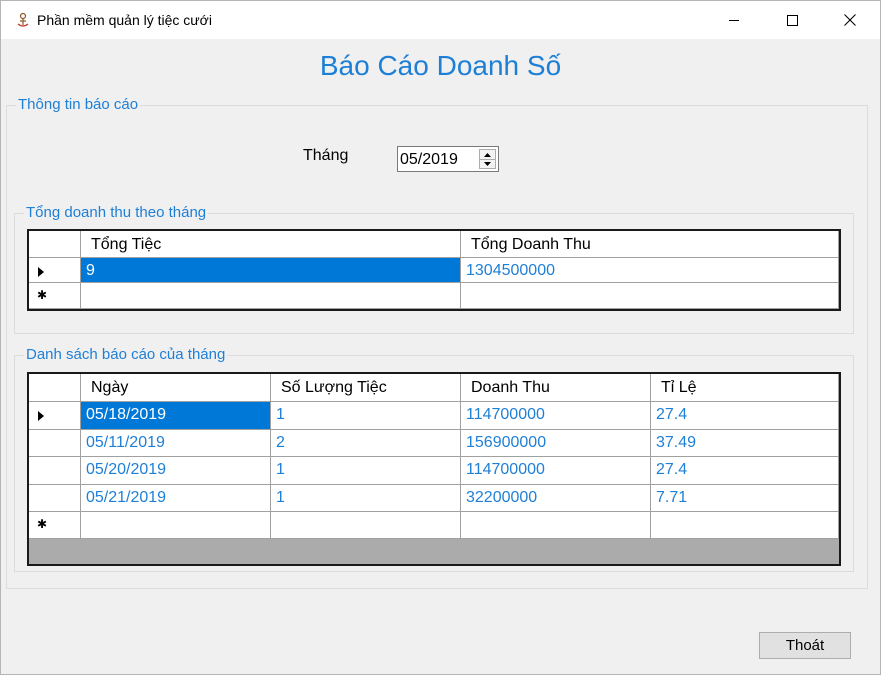  What do you see at coordinates (805, 645) in the screenshot?
I see `exit-button: Thoát` at bounding box center [805, 645].